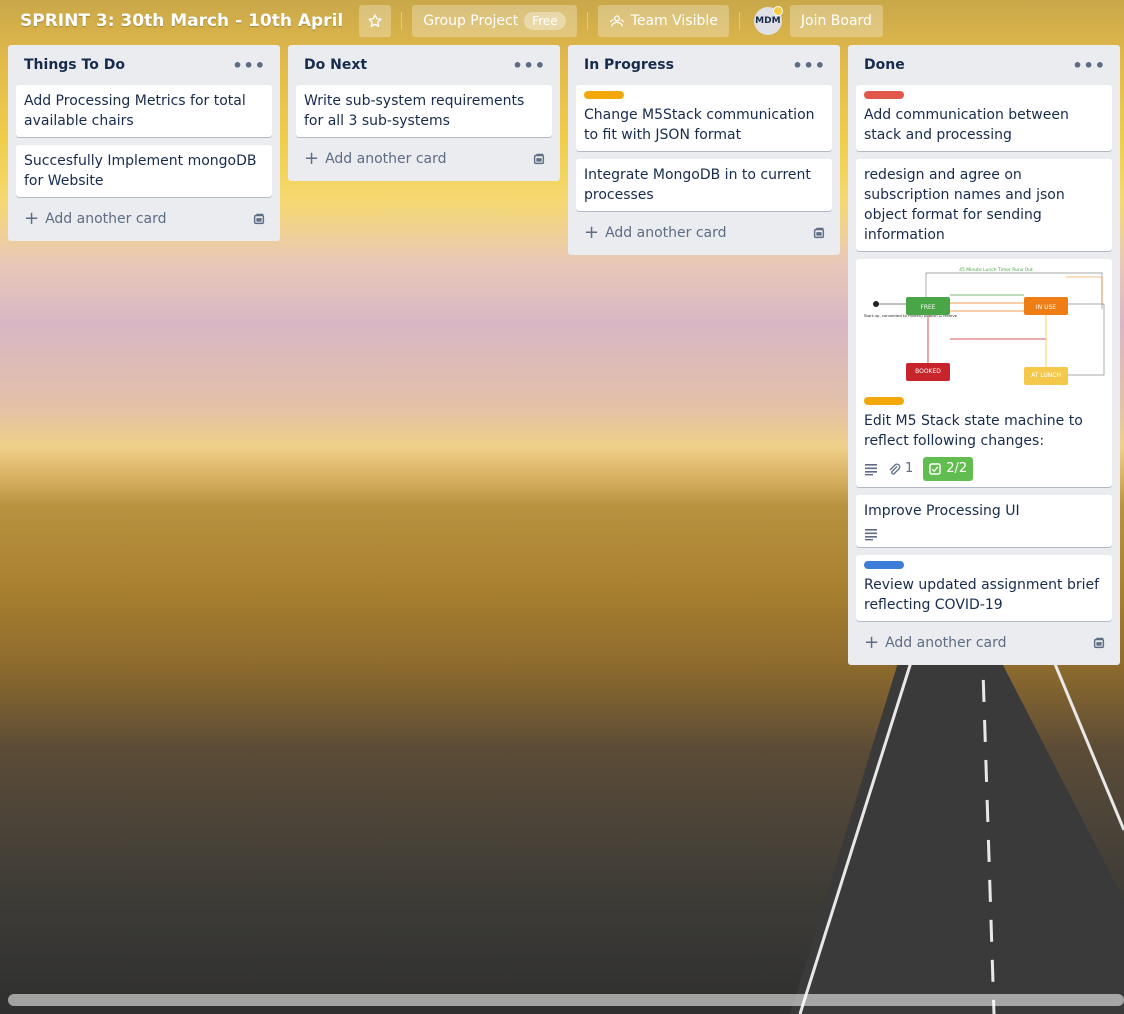 Image resolution: width=1124 pixels, height=1014 pixels. Describe the element at coordinates (984, 521) in the screenshot. I see `card: Improve Processing UI` at that location.